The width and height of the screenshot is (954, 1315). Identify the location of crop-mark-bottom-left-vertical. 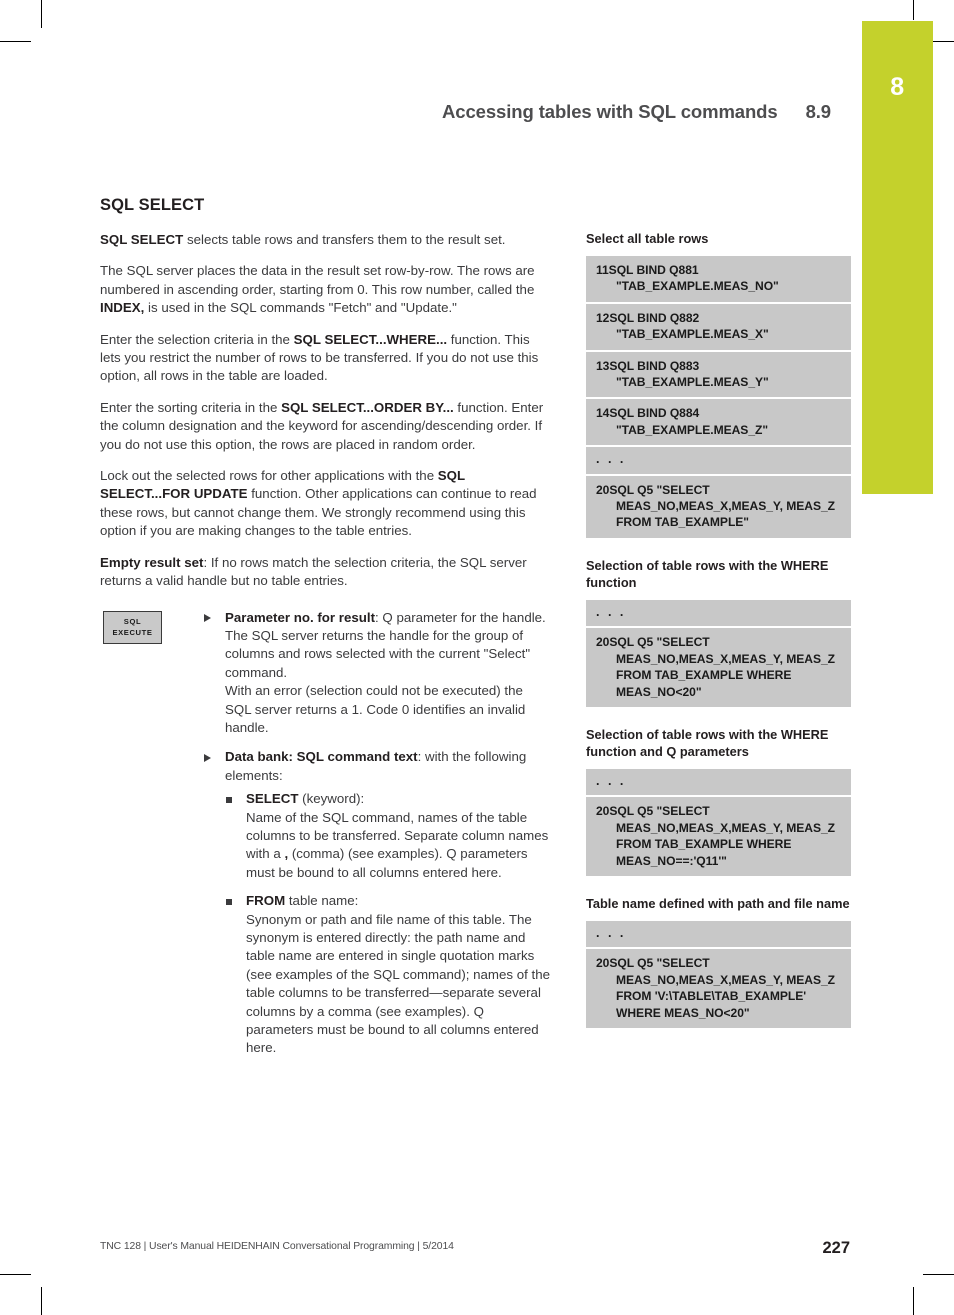
(41, 1301).